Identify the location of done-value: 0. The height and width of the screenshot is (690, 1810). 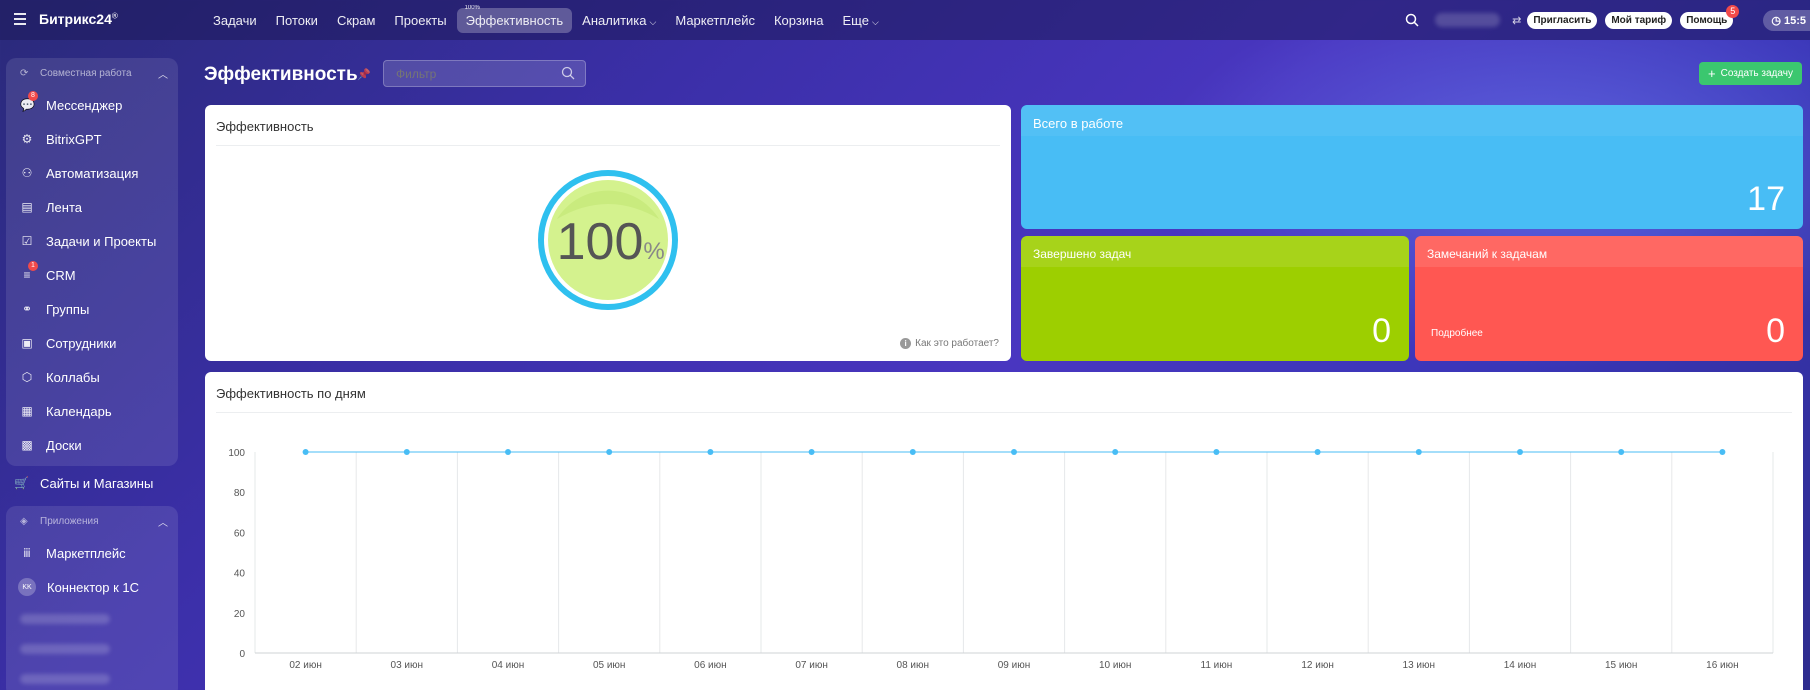
(1381, 331).